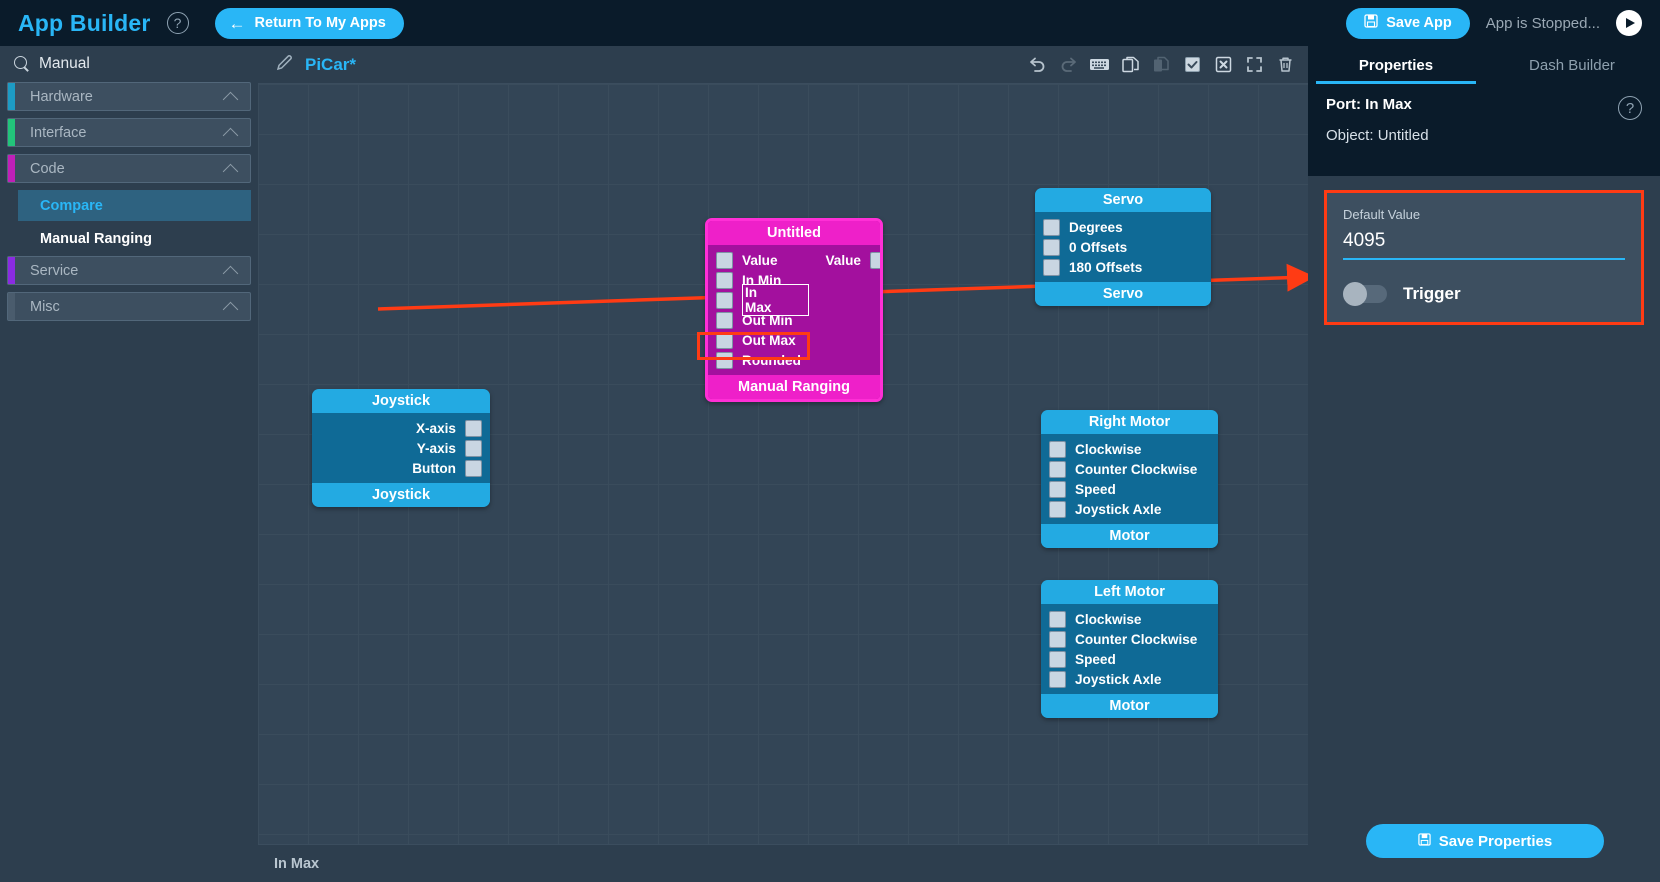  Describe the element at coordinates (64, 64) in the screenshot. I see `search-input: Manual` at that location.